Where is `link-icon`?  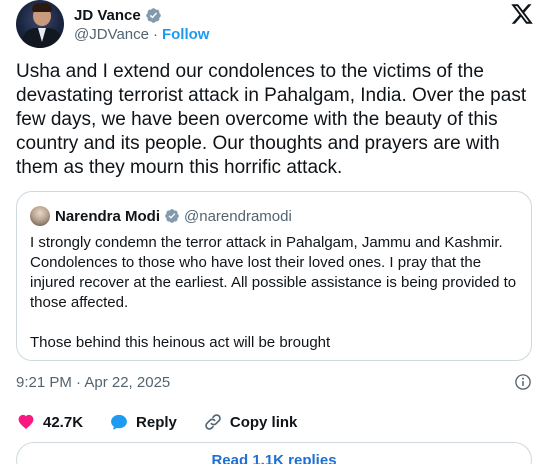 link-icon is located at coordinates (213, 422).